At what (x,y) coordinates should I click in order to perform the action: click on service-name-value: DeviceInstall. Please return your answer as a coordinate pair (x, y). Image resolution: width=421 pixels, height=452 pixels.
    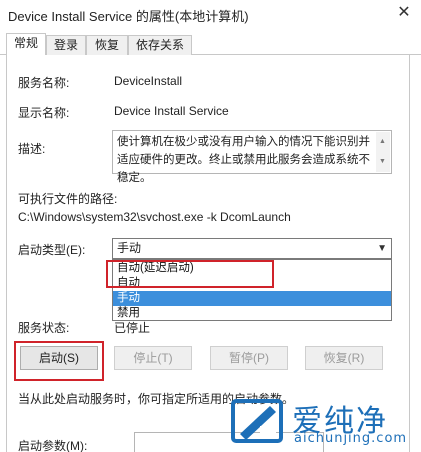
    Looking at the image, I should click on (148, 81).